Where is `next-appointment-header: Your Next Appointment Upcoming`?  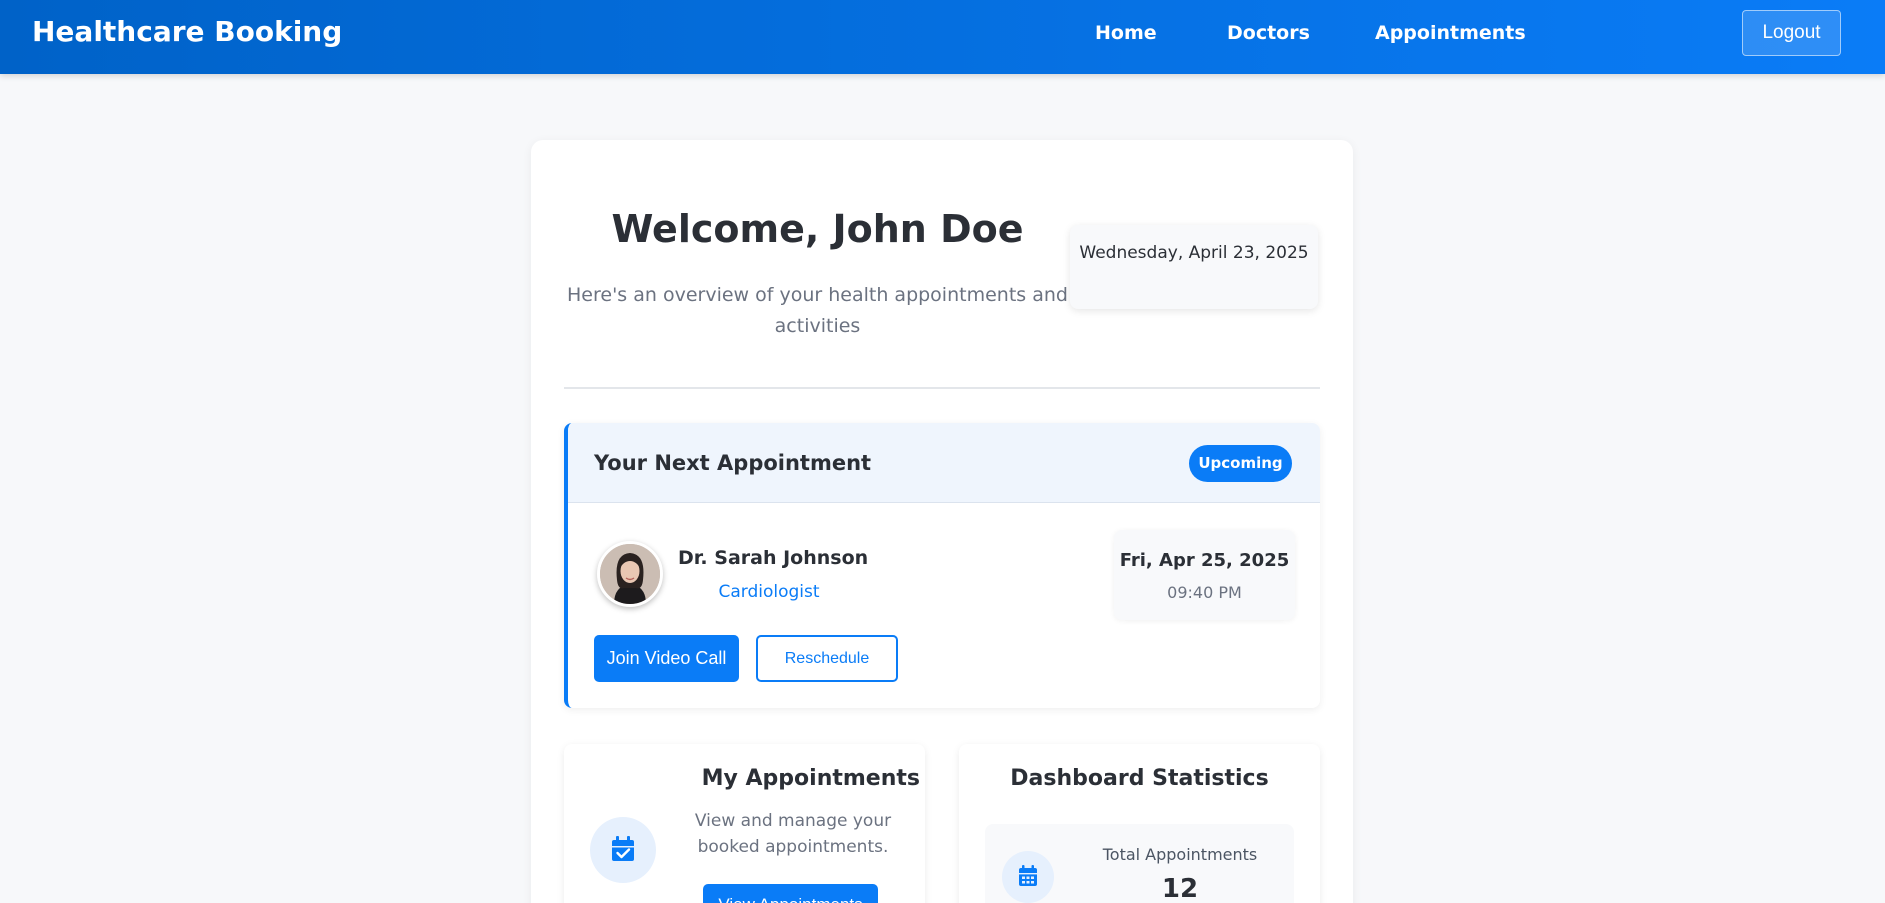 next-appointment-header: Your Next Appointment Upcoming is located at coordinates (944, 463).